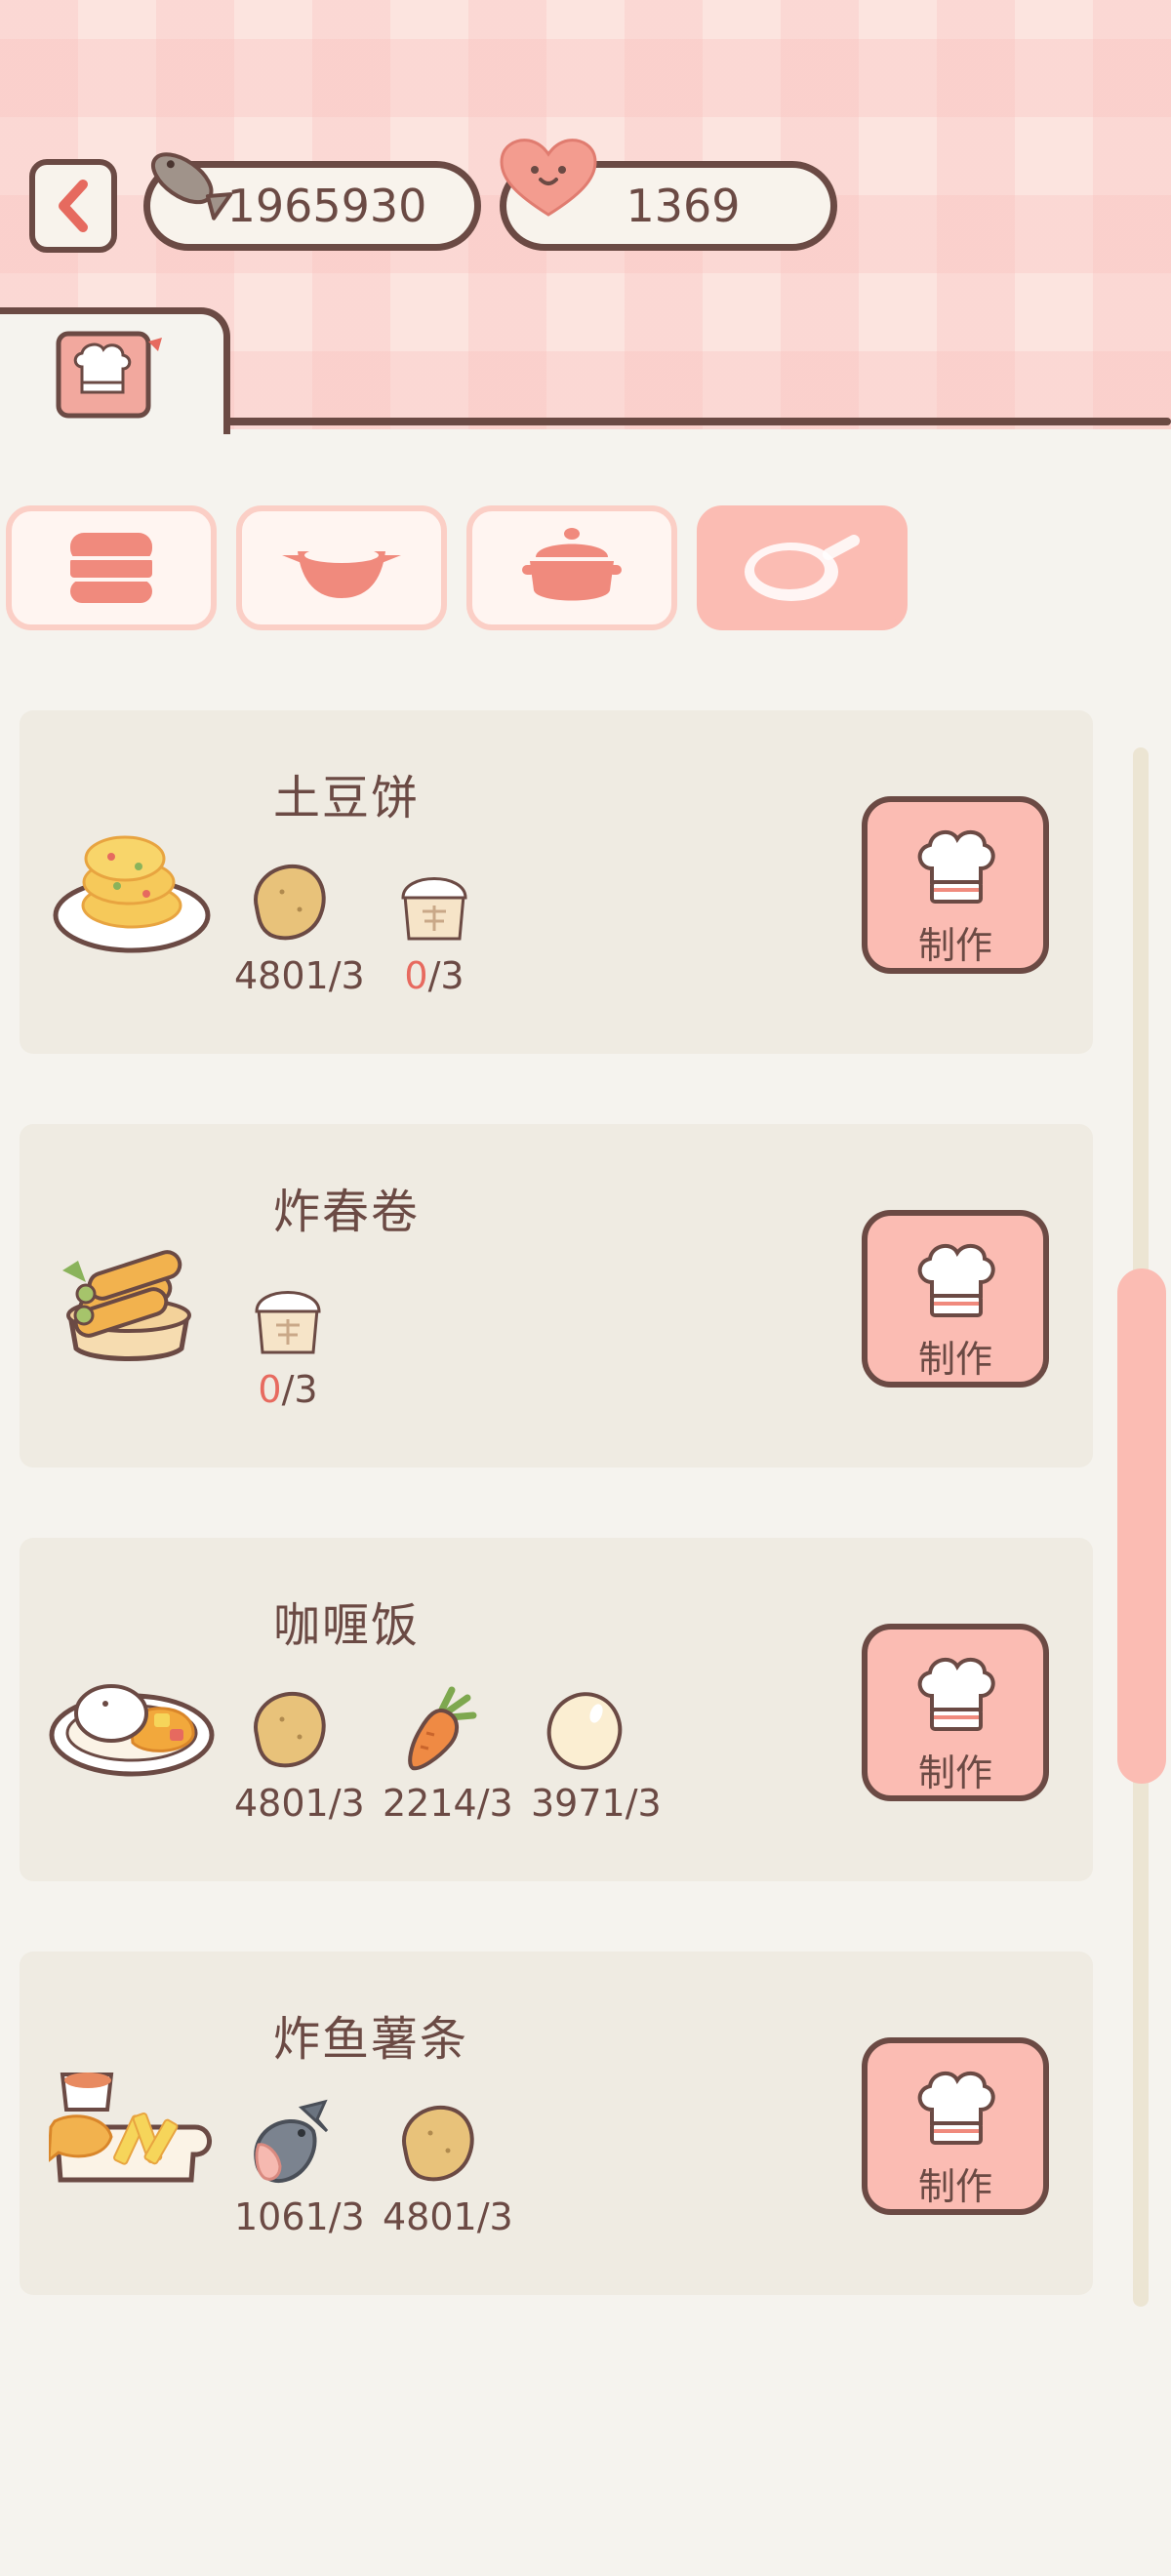 Image resolution: width=1171 pixels, height=2576 pixels. I want to click on header-divider, so click(696, 421).